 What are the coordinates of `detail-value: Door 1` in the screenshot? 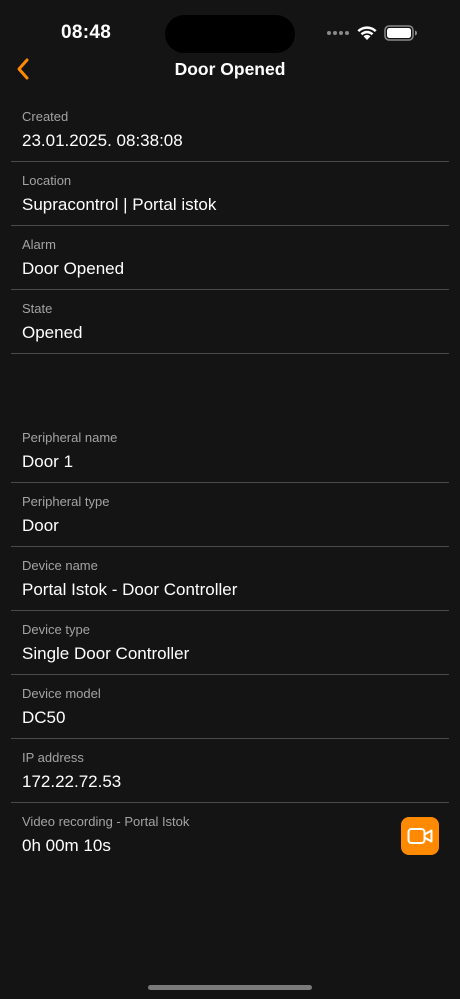 It's located at (48, 461).